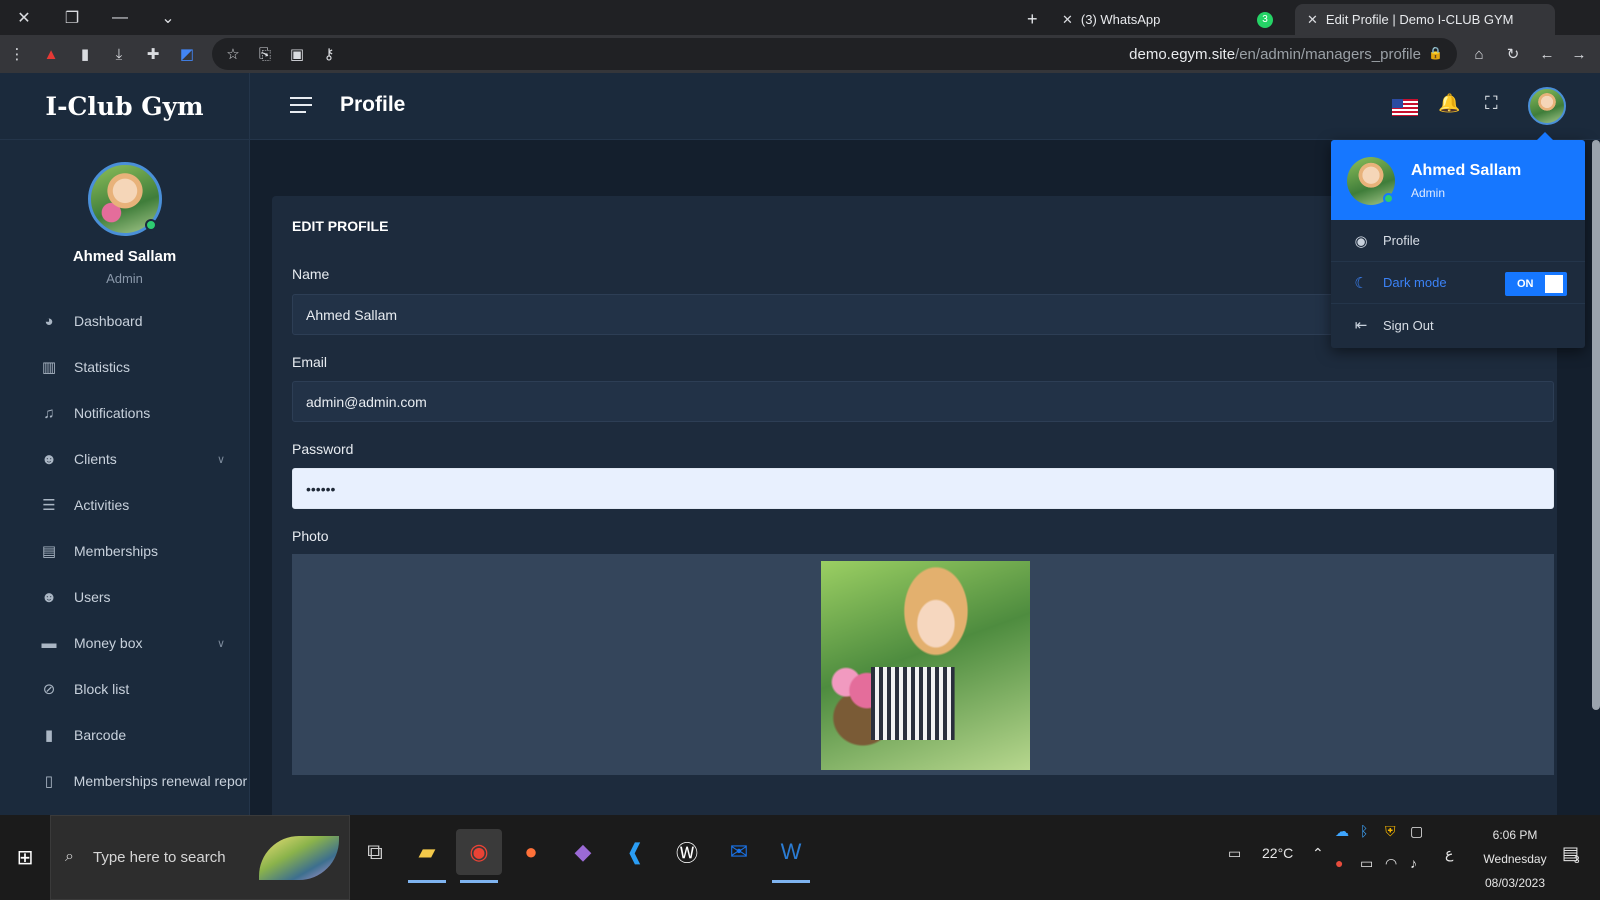 This screenshot has width=1600, height=900. Describe the element at coordinates (72, 17) in the screenshot. I see `restore-window-icon: ❐` at that location.